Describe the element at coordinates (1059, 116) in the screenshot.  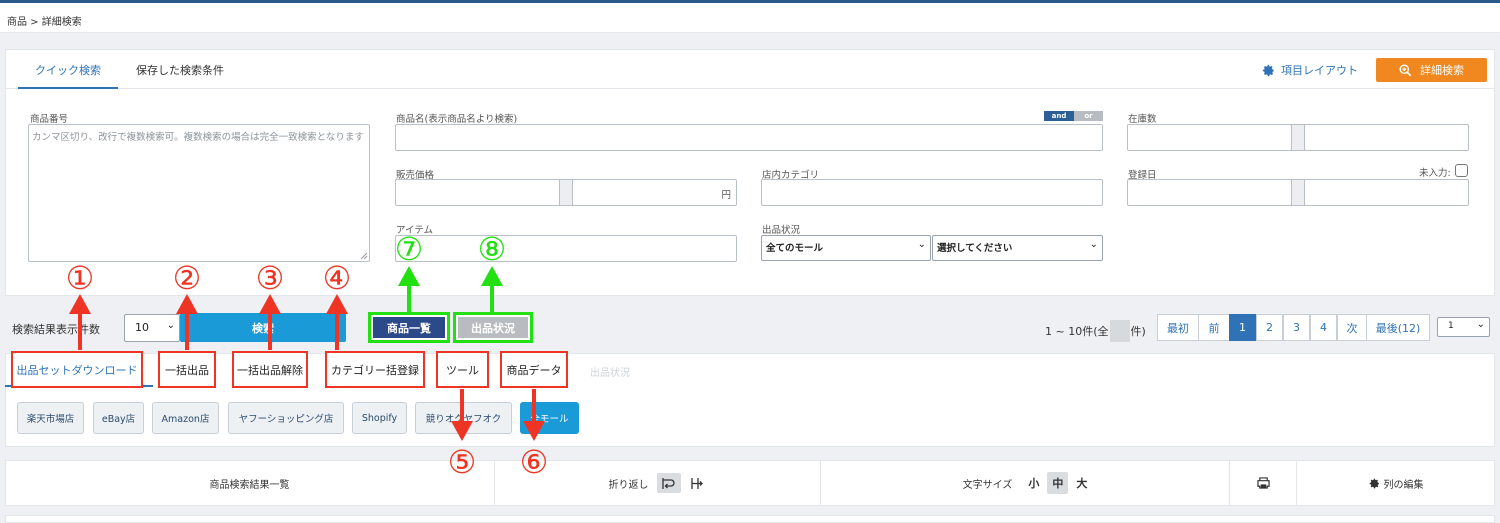
I see `and-toggle: and` at that location.